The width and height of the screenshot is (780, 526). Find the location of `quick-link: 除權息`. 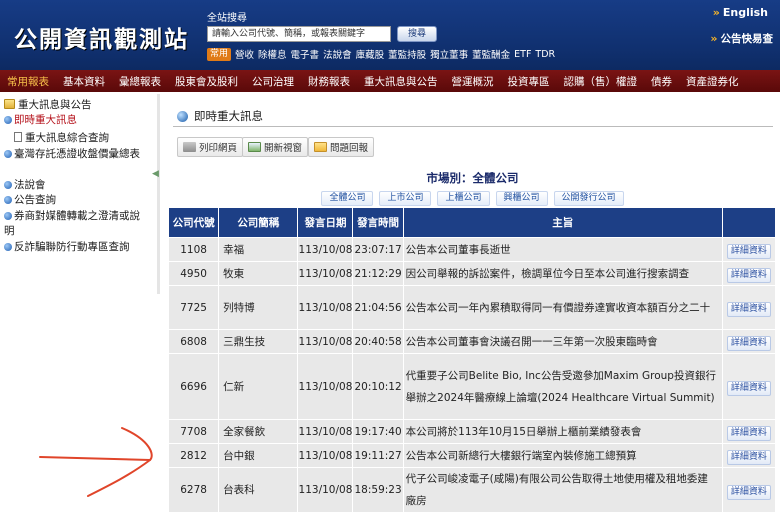

quick-link: 除權息 is located at coordinates (272, 54).